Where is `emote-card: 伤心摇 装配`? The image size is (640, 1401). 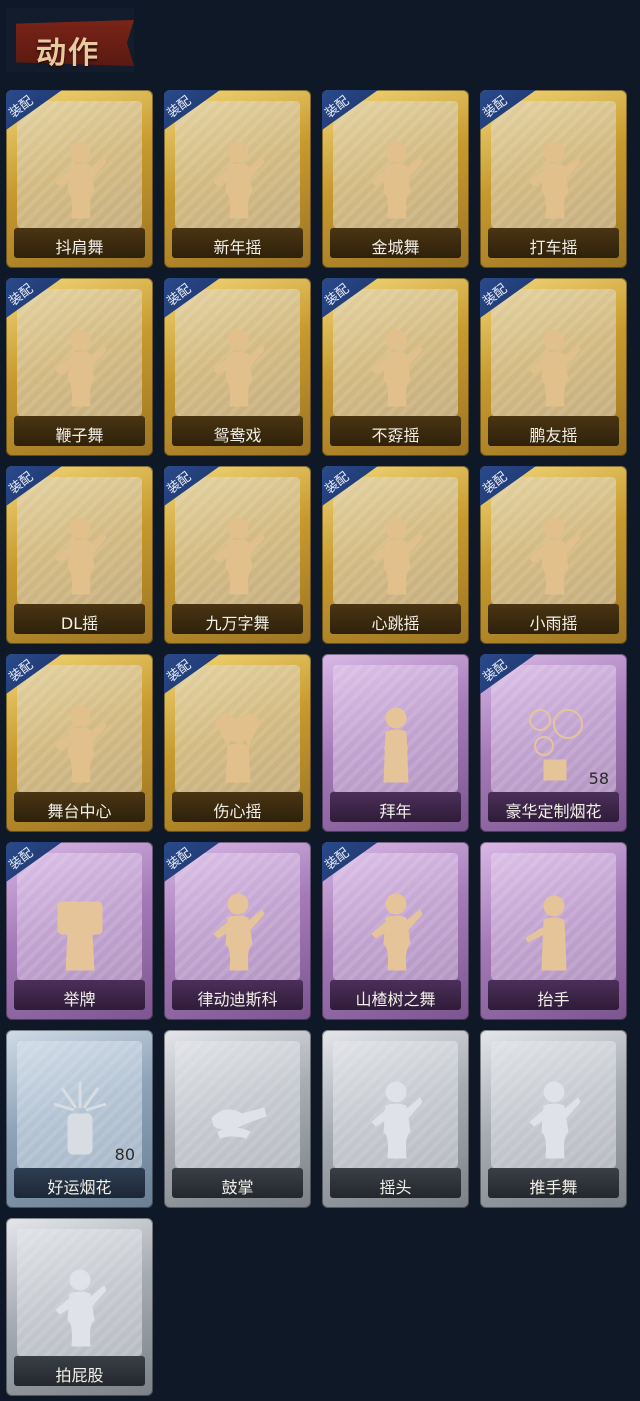
emote-card: 伤心摇 装配 is located at coordinates (237, 743).